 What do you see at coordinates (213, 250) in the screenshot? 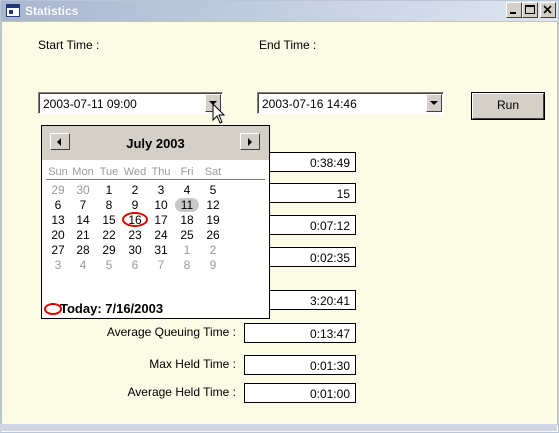
I see `calendar-day-other-month: 2` at bounding box center [213, 250].